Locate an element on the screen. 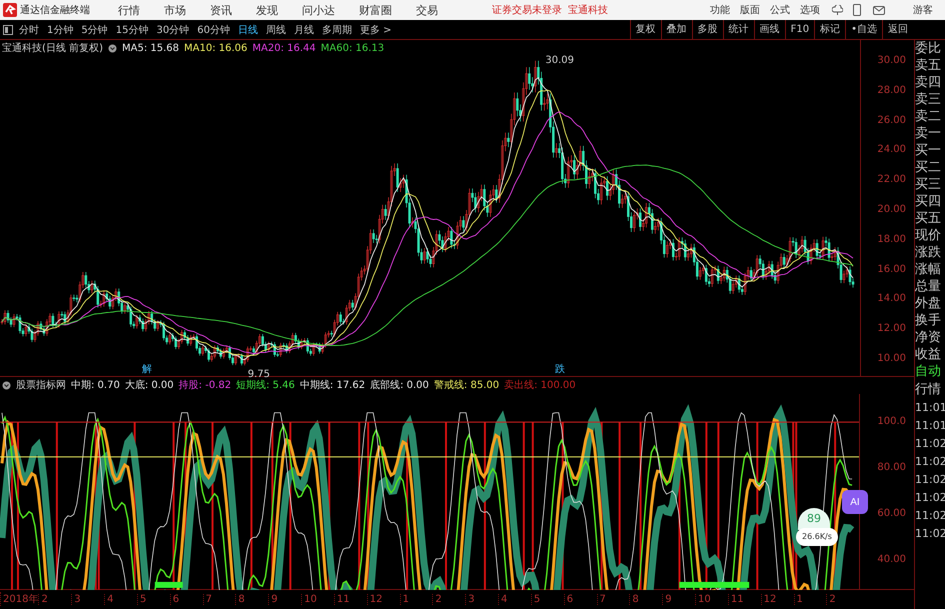  quote-field-label: 买三 is located at coordinates (928, 184).